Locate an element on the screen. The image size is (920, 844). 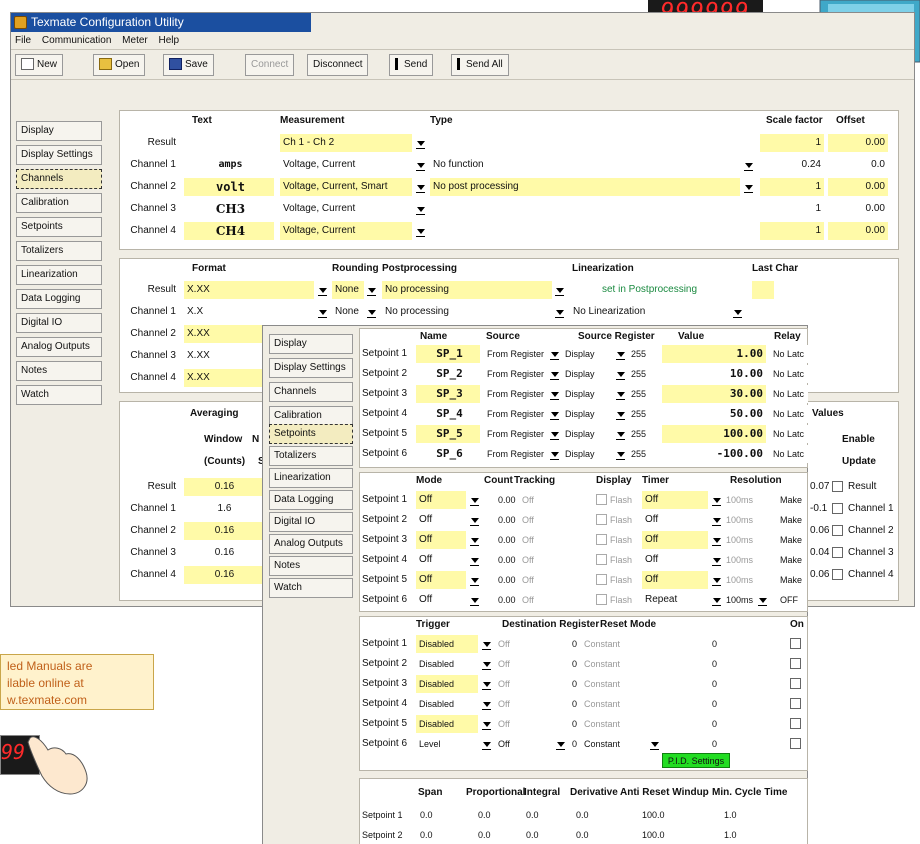
nav-notes: Notes is located at coordinates (311, 566).